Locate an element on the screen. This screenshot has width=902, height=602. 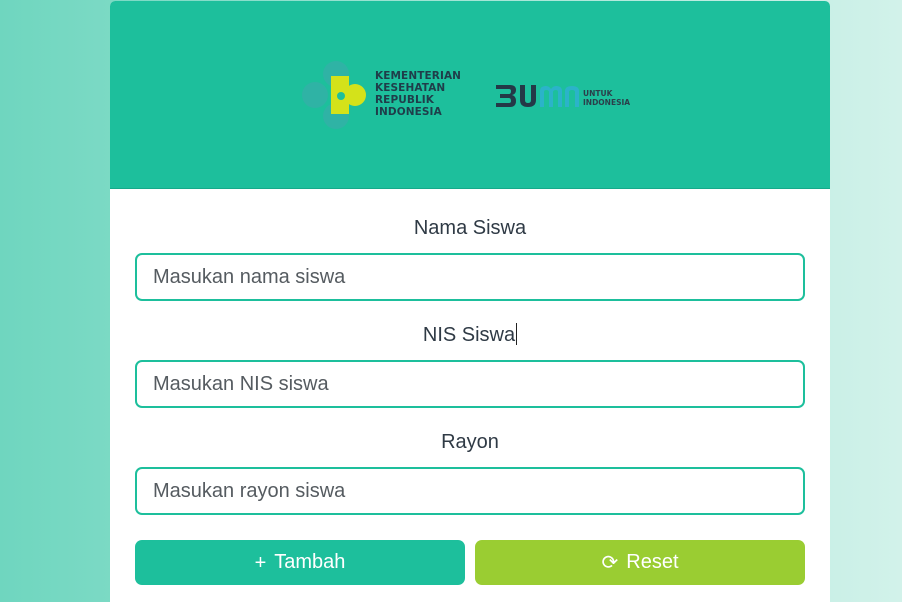
tambah-button-label: Tambah is located at coordinates (310, 562).